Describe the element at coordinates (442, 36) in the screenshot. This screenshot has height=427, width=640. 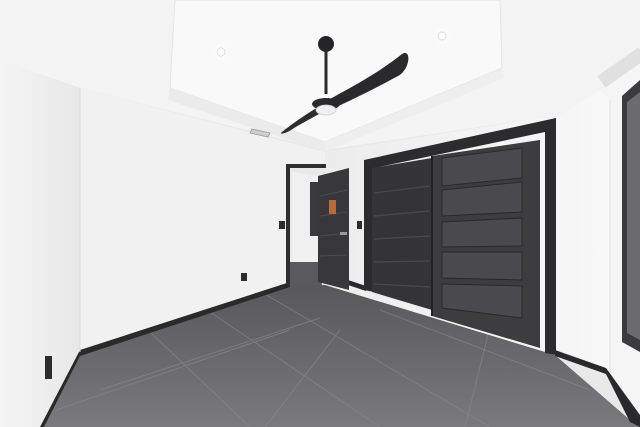
I see `recessed-light-right-bulb` at that location.